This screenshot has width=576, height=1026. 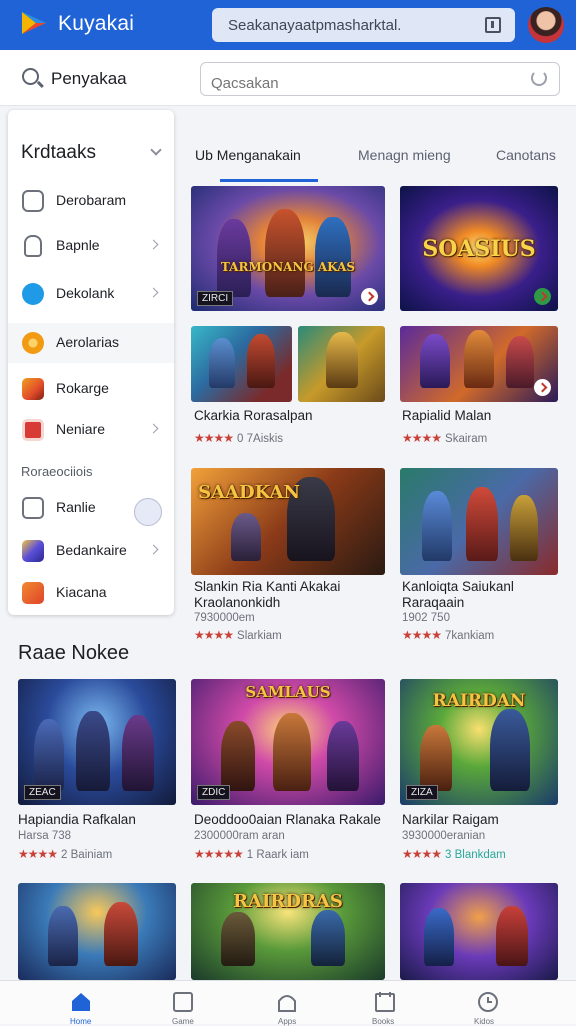 What do you see at coordinates (383, 1021) in the screenshot?
I see `nav-label: Books` at bounding box center [383, 1021].